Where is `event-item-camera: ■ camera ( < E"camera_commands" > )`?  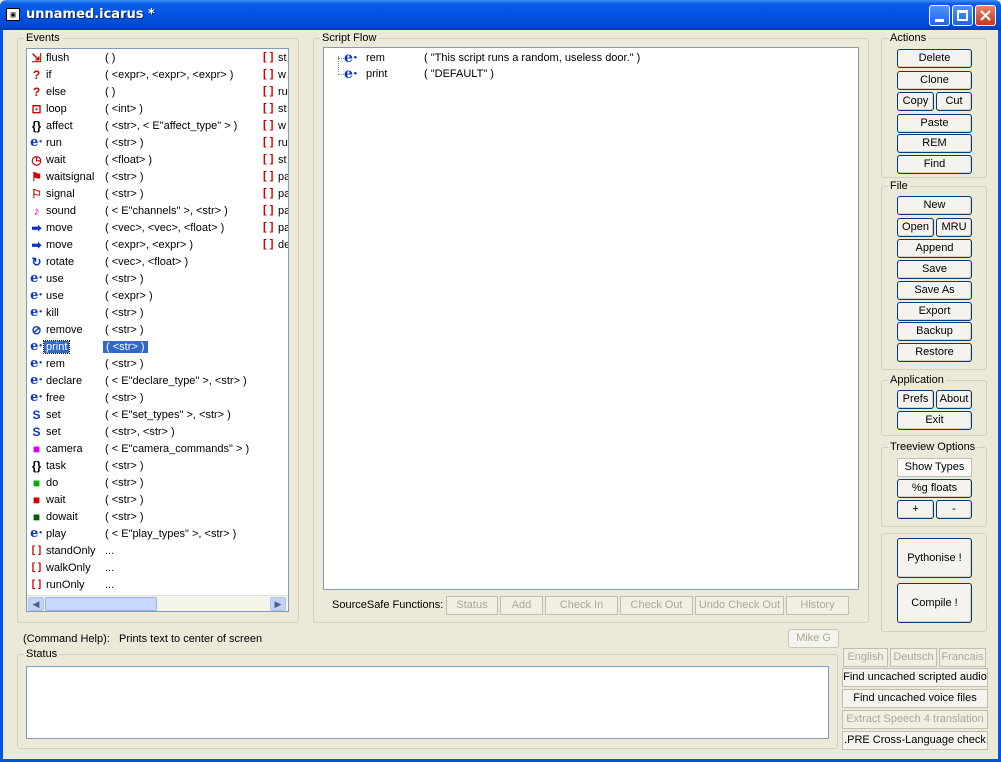 event-item-camera: ■ camera ( < E"camera_commands" > ) is located at coordinates (157, 449).